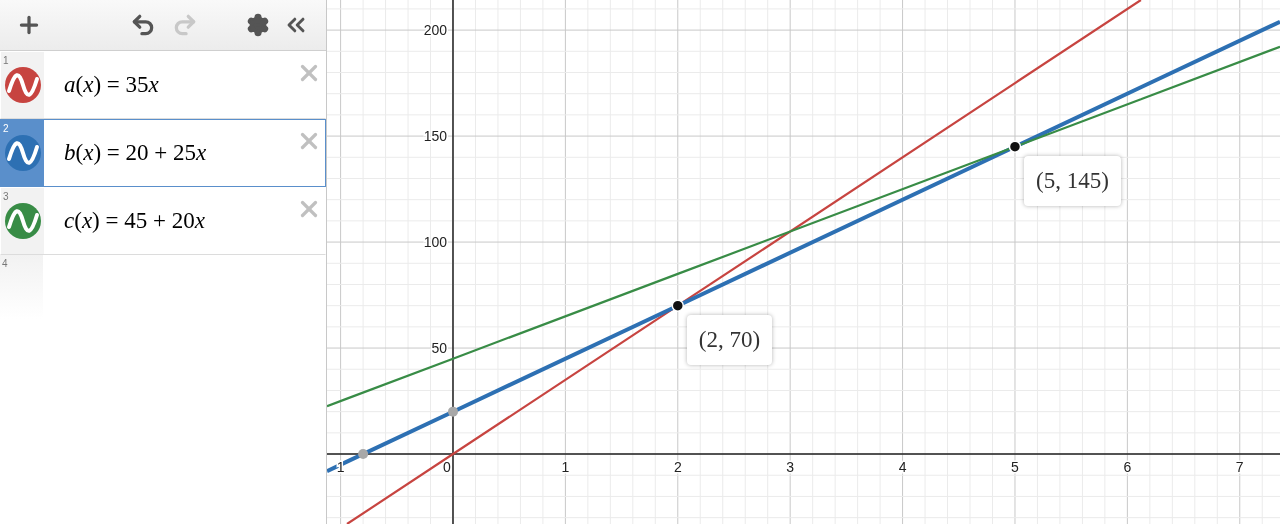 The image size is (1280, 524). Describe the element at coordinates (565, 467) in the screenshot. I see `tick-label: 1` at that location.